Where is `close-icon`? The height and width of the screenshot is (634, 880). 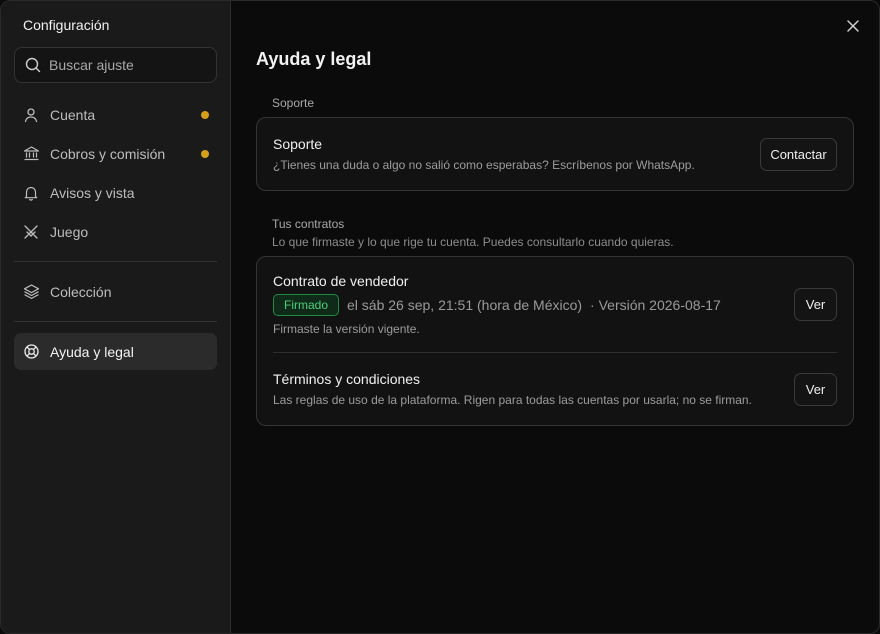 close-icon is located at coordinates (853, 26).